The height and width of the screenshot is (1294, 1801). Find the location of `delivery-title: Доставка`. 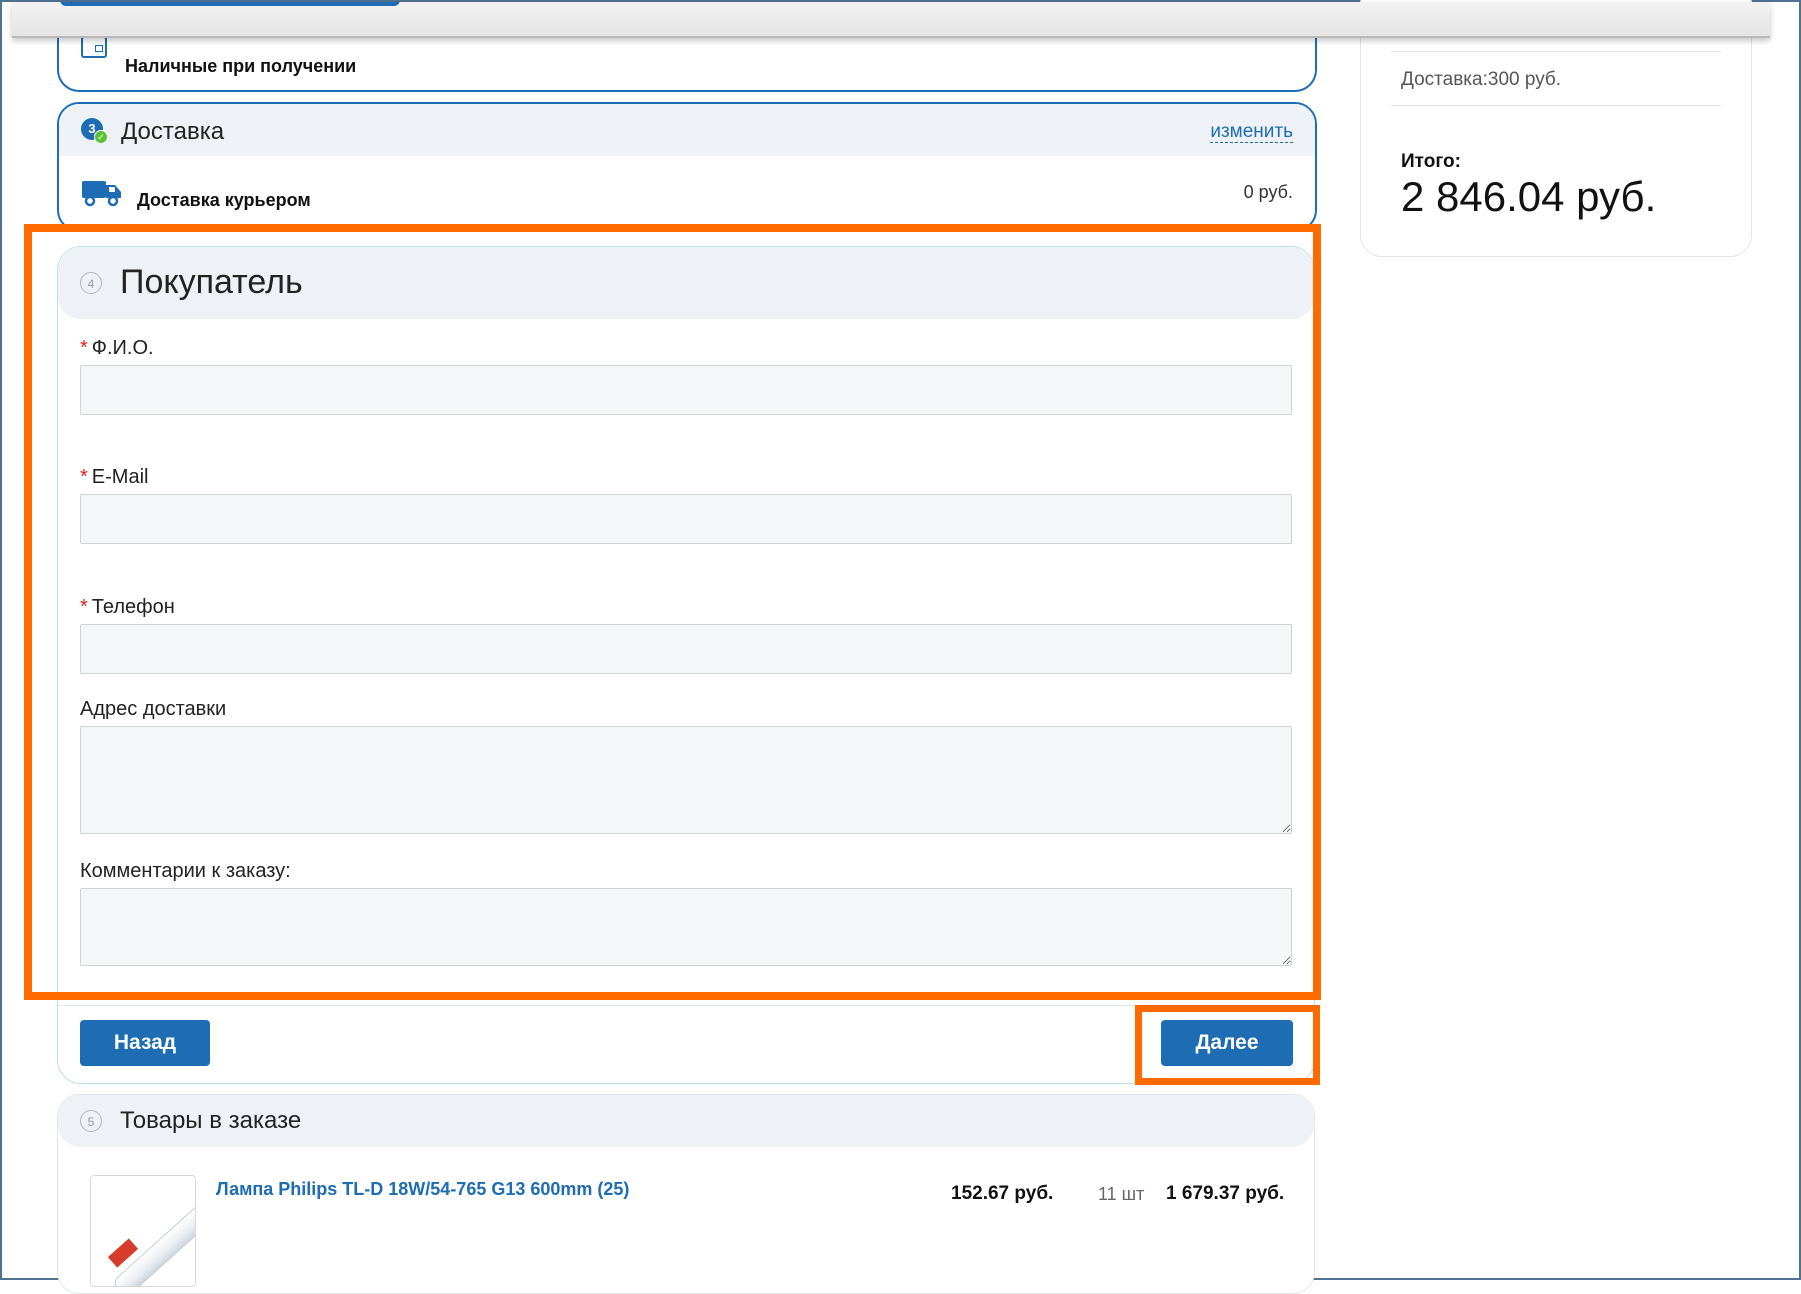

delivery-title: Доставка is located at coordinates (173, 131).